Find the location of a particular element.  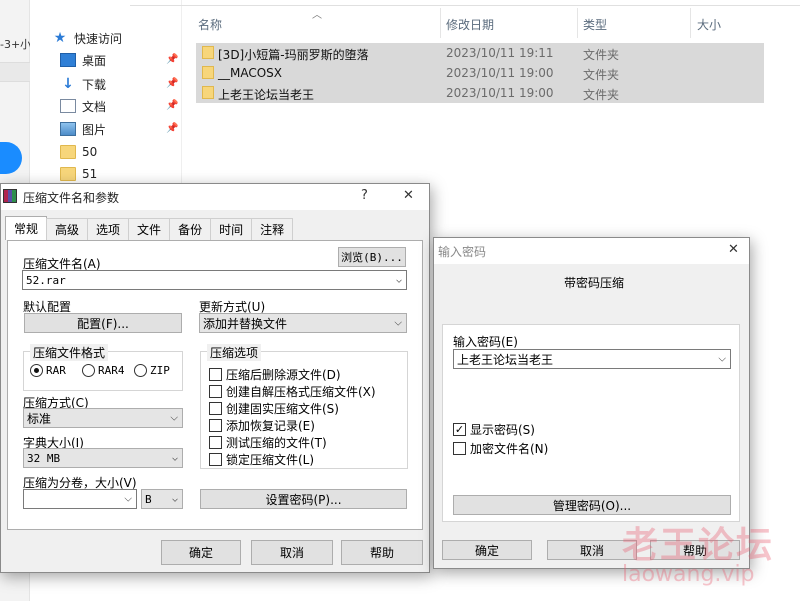

file-date: 2023/10/11 19:00 is located at coordinates (500, 93).